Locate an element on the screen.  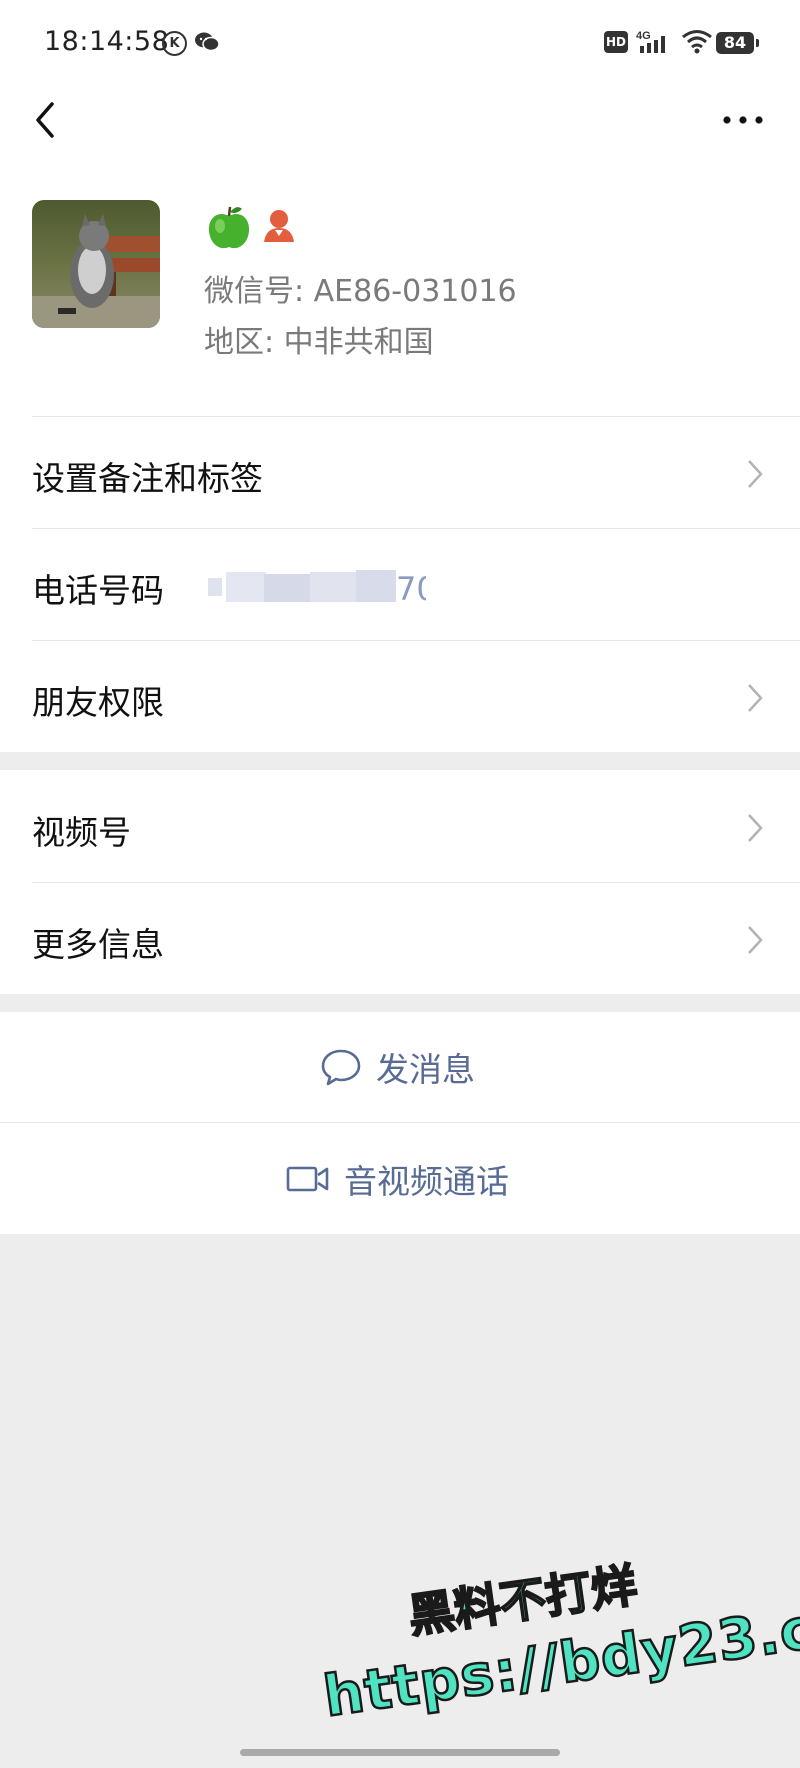
status-bar: 18:14:58 K HD 4G 84 is located at coordinates (400, 43).